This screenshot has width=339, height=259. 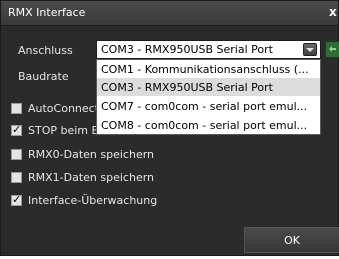 I want to click on autoconnect-label: AutoConnect, so click(x=64, y=108).